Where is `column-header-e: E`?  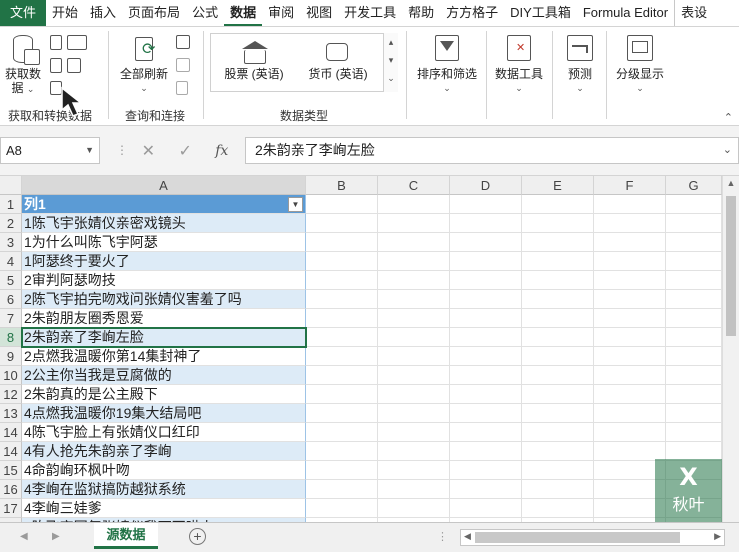 column-header-e: E is located at coordinates (558, 185).